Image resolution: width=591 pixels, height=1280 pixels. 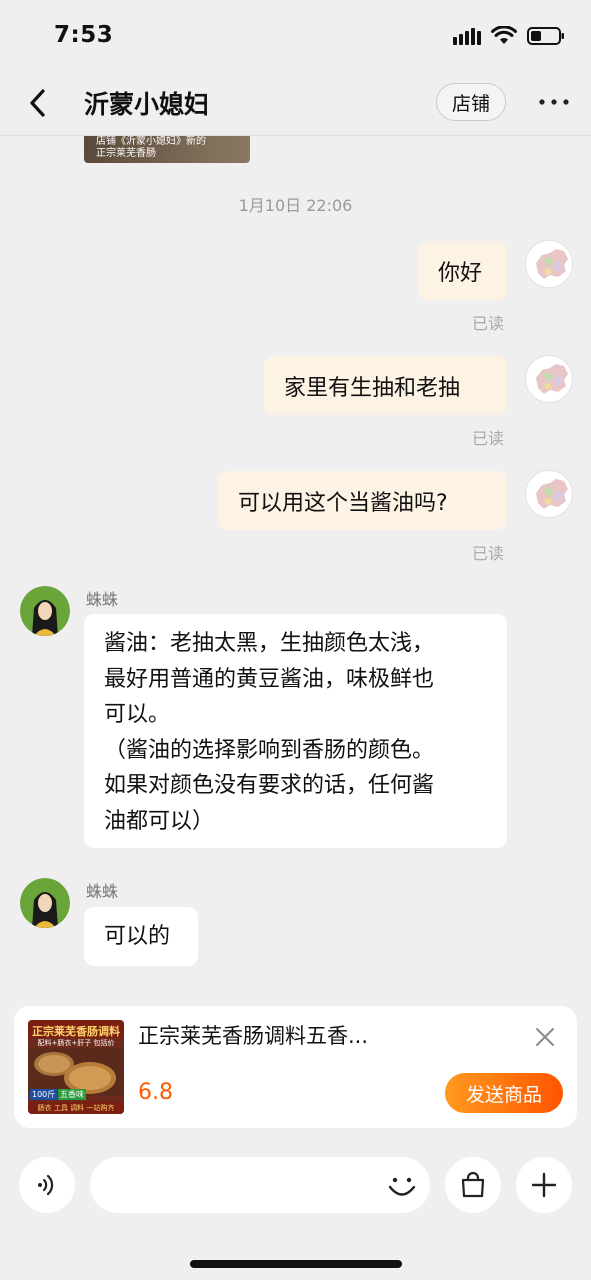 What do you see at coordinates (471, 102) in the screenshot?
I see `store-button: 店铺` at bounding box center [471, 102].